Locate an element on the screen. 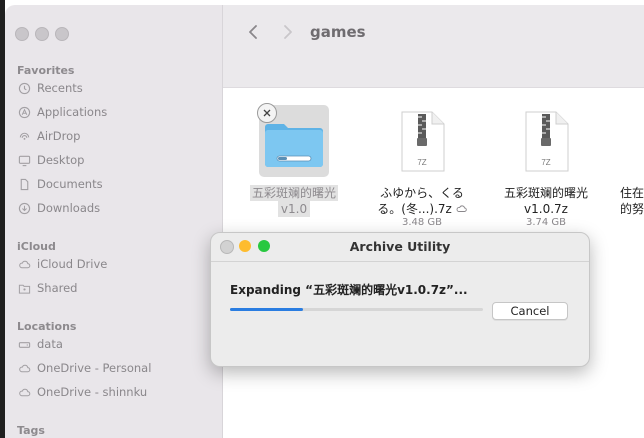 The image size is (644, 438). file-item-archive: 7Z ふゆから、くる る。(冬...).7z 3.48 GB is located at coordinates (422, 170).